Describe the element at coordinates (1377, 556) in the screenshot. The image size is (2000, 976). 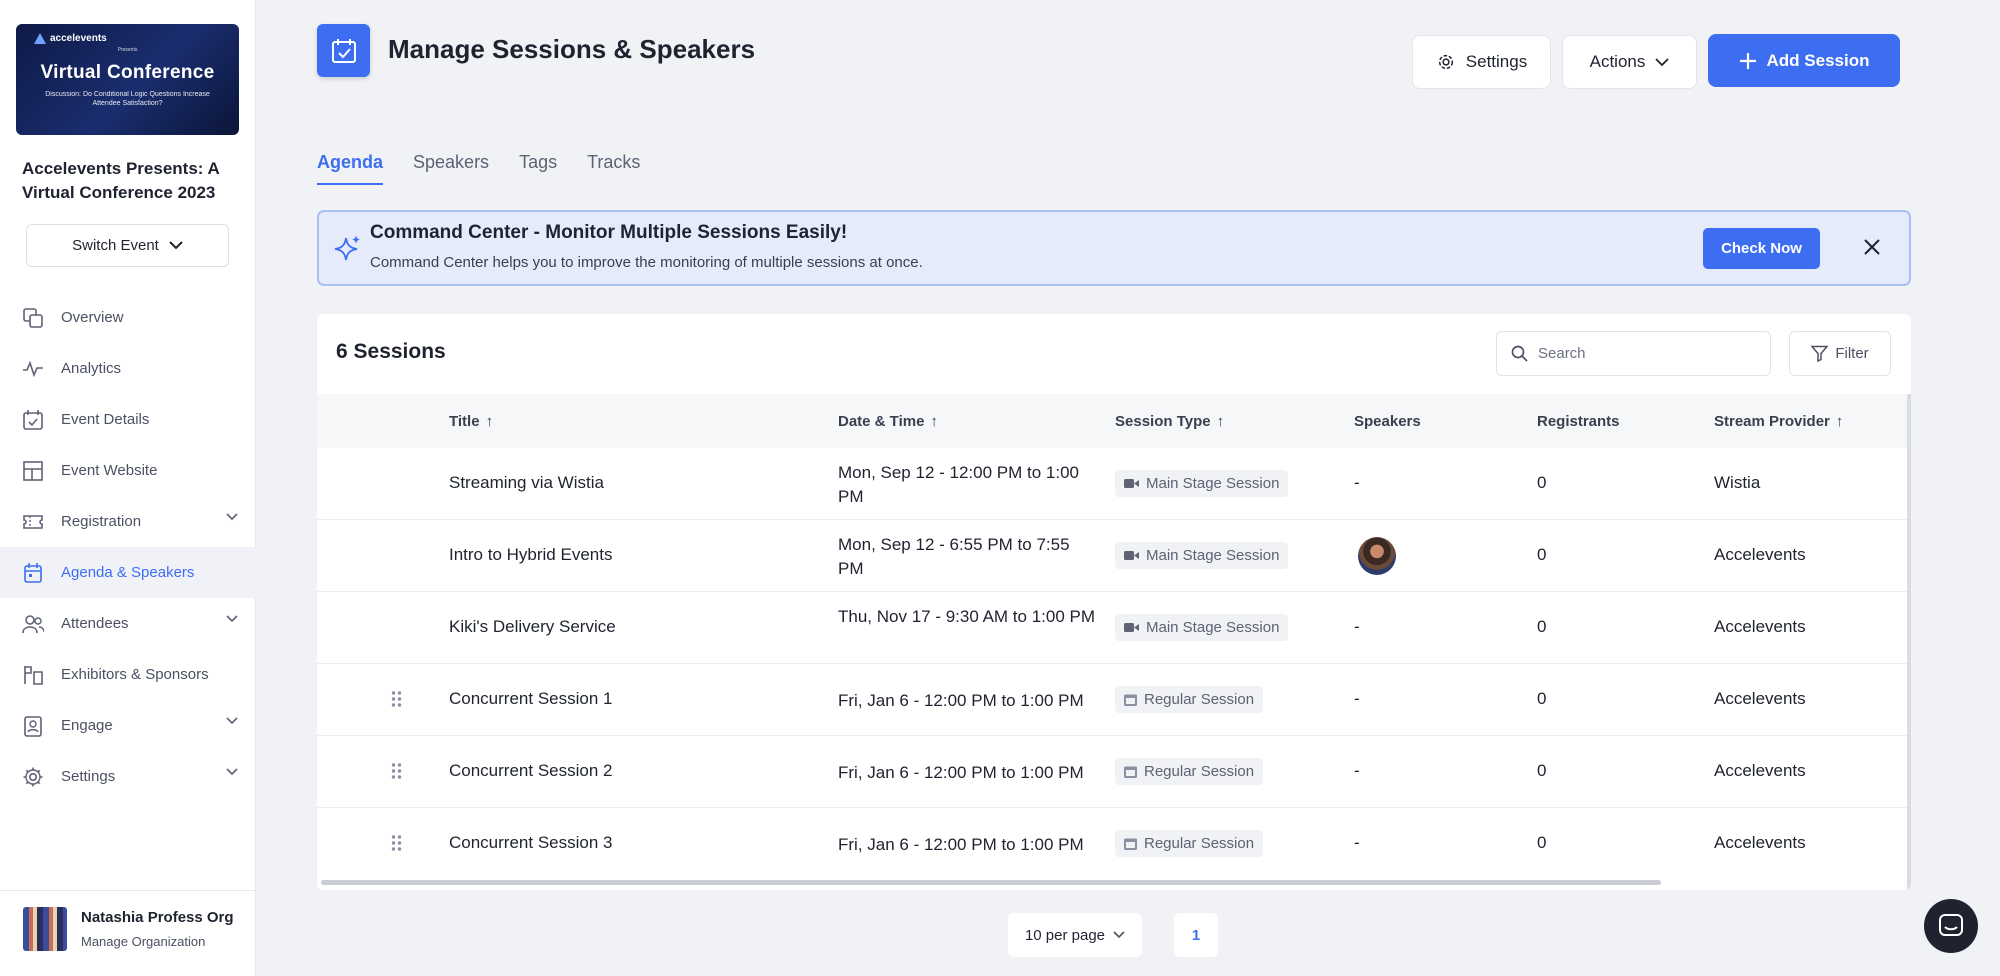
I see `speaker-avatar` at that location.